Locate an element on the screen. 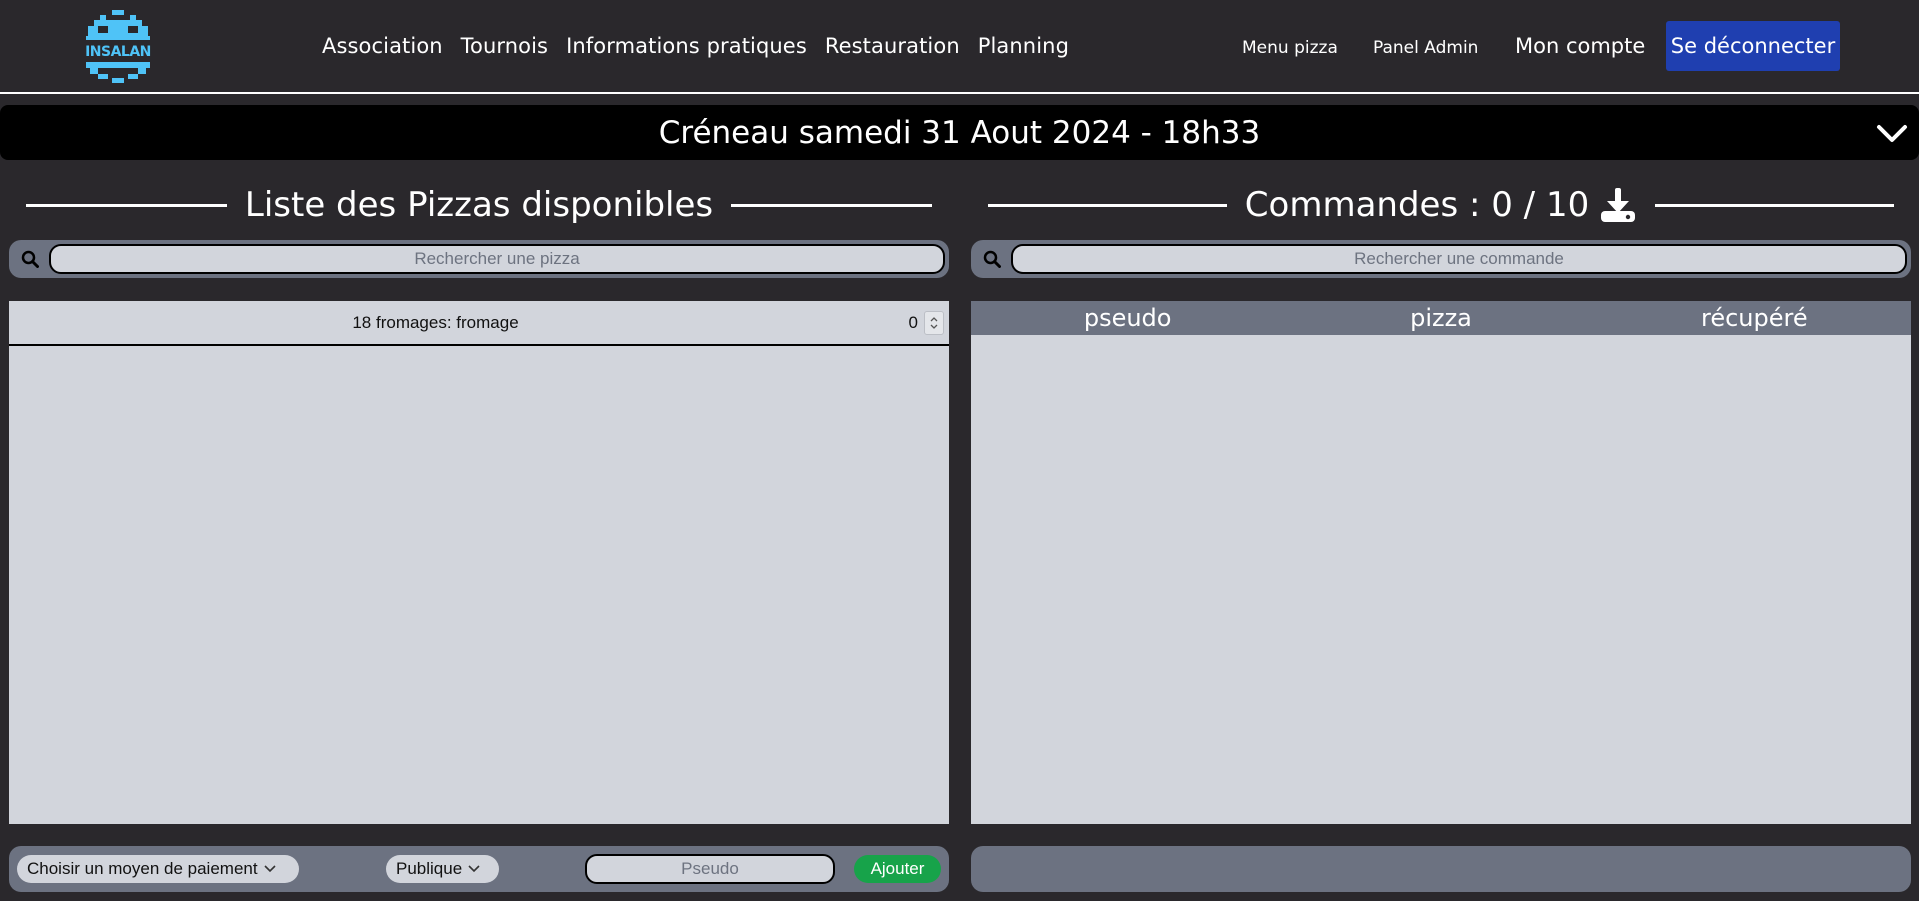  column-header-pseudo: pseudo is located at coordinates (1127, 318).